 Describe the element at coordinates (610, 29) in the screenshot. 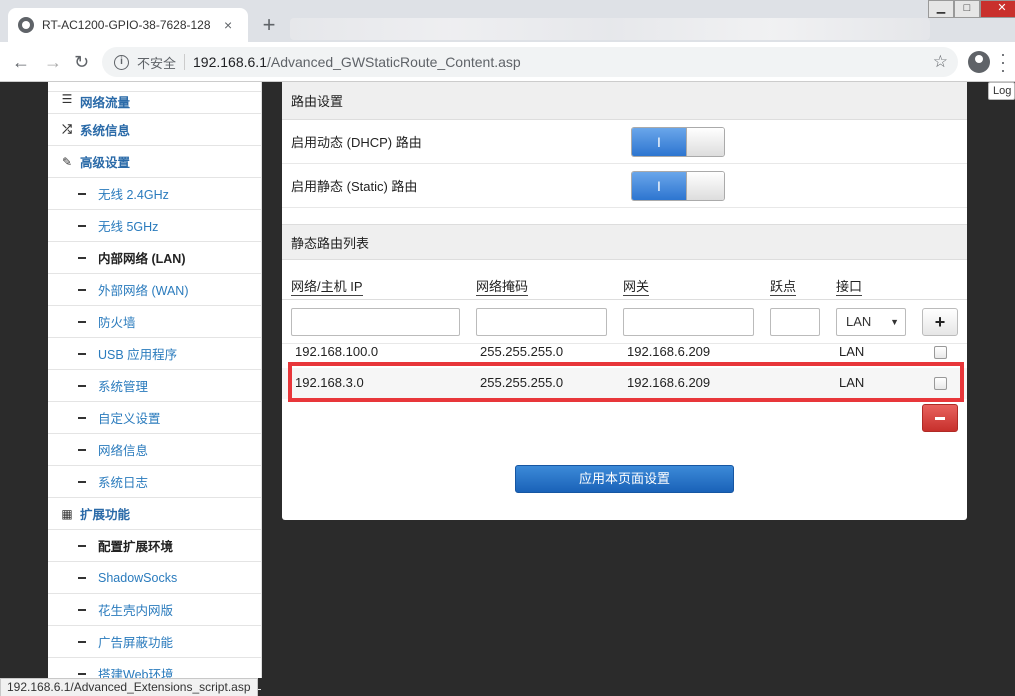

I see `blurred-bookmarks` at that location.